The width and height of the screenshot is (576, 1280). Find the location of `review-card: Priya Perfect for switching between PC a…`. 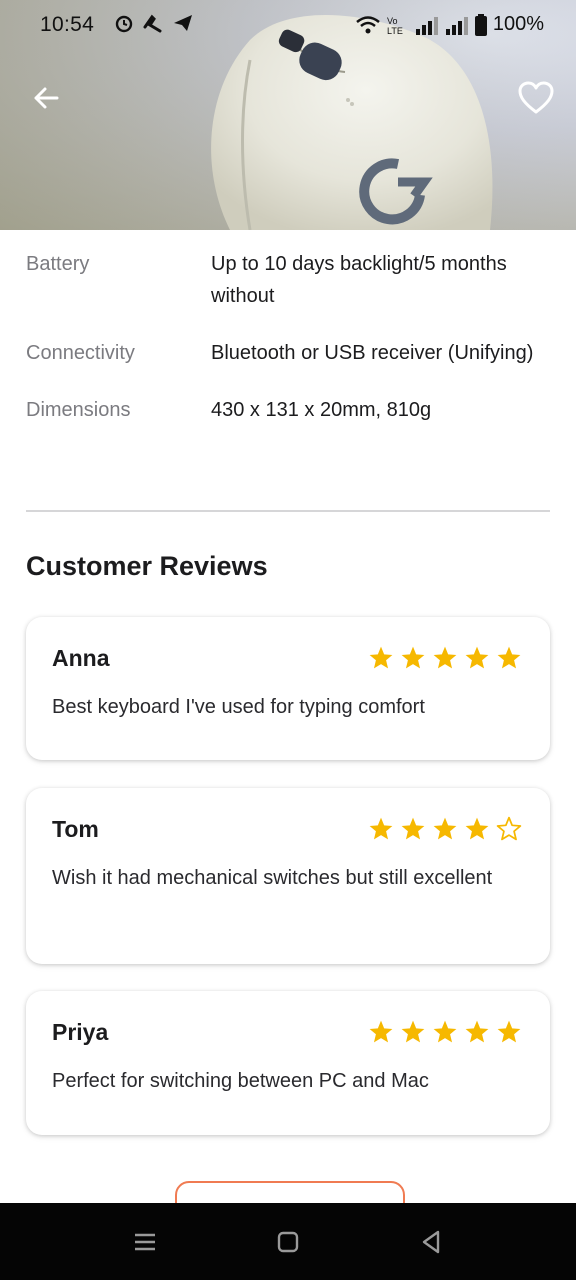

review-card: Priya Perfect for switching between PC a… is located at coordinates (288, 1063).